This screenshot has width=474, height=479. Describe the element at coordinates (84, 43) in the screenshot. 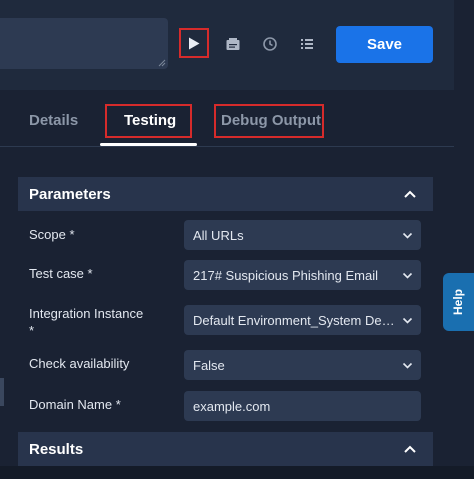

I see `script-editor` at that location.